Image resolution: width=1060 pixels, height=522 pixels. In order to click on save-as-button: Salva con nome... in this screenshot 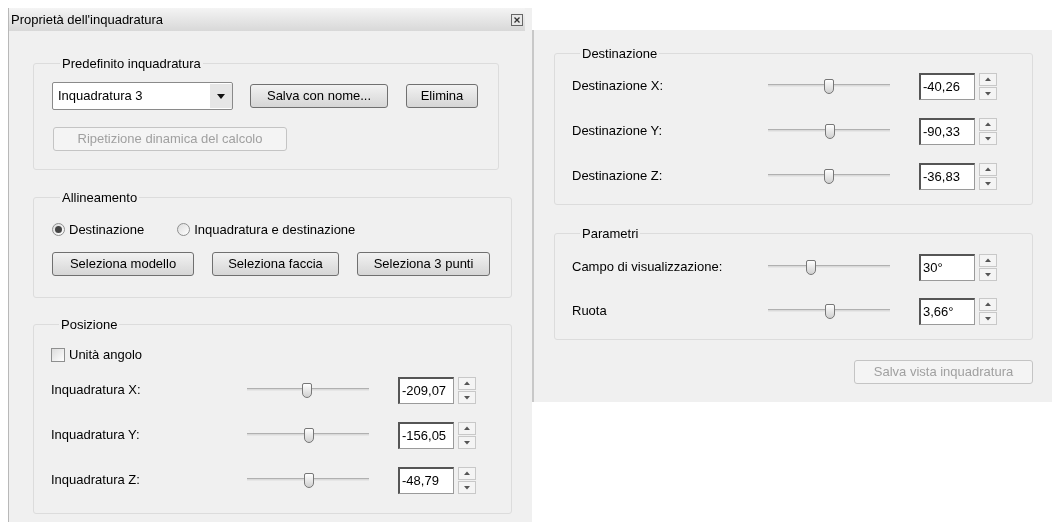, I will do `click(319, 95)`.